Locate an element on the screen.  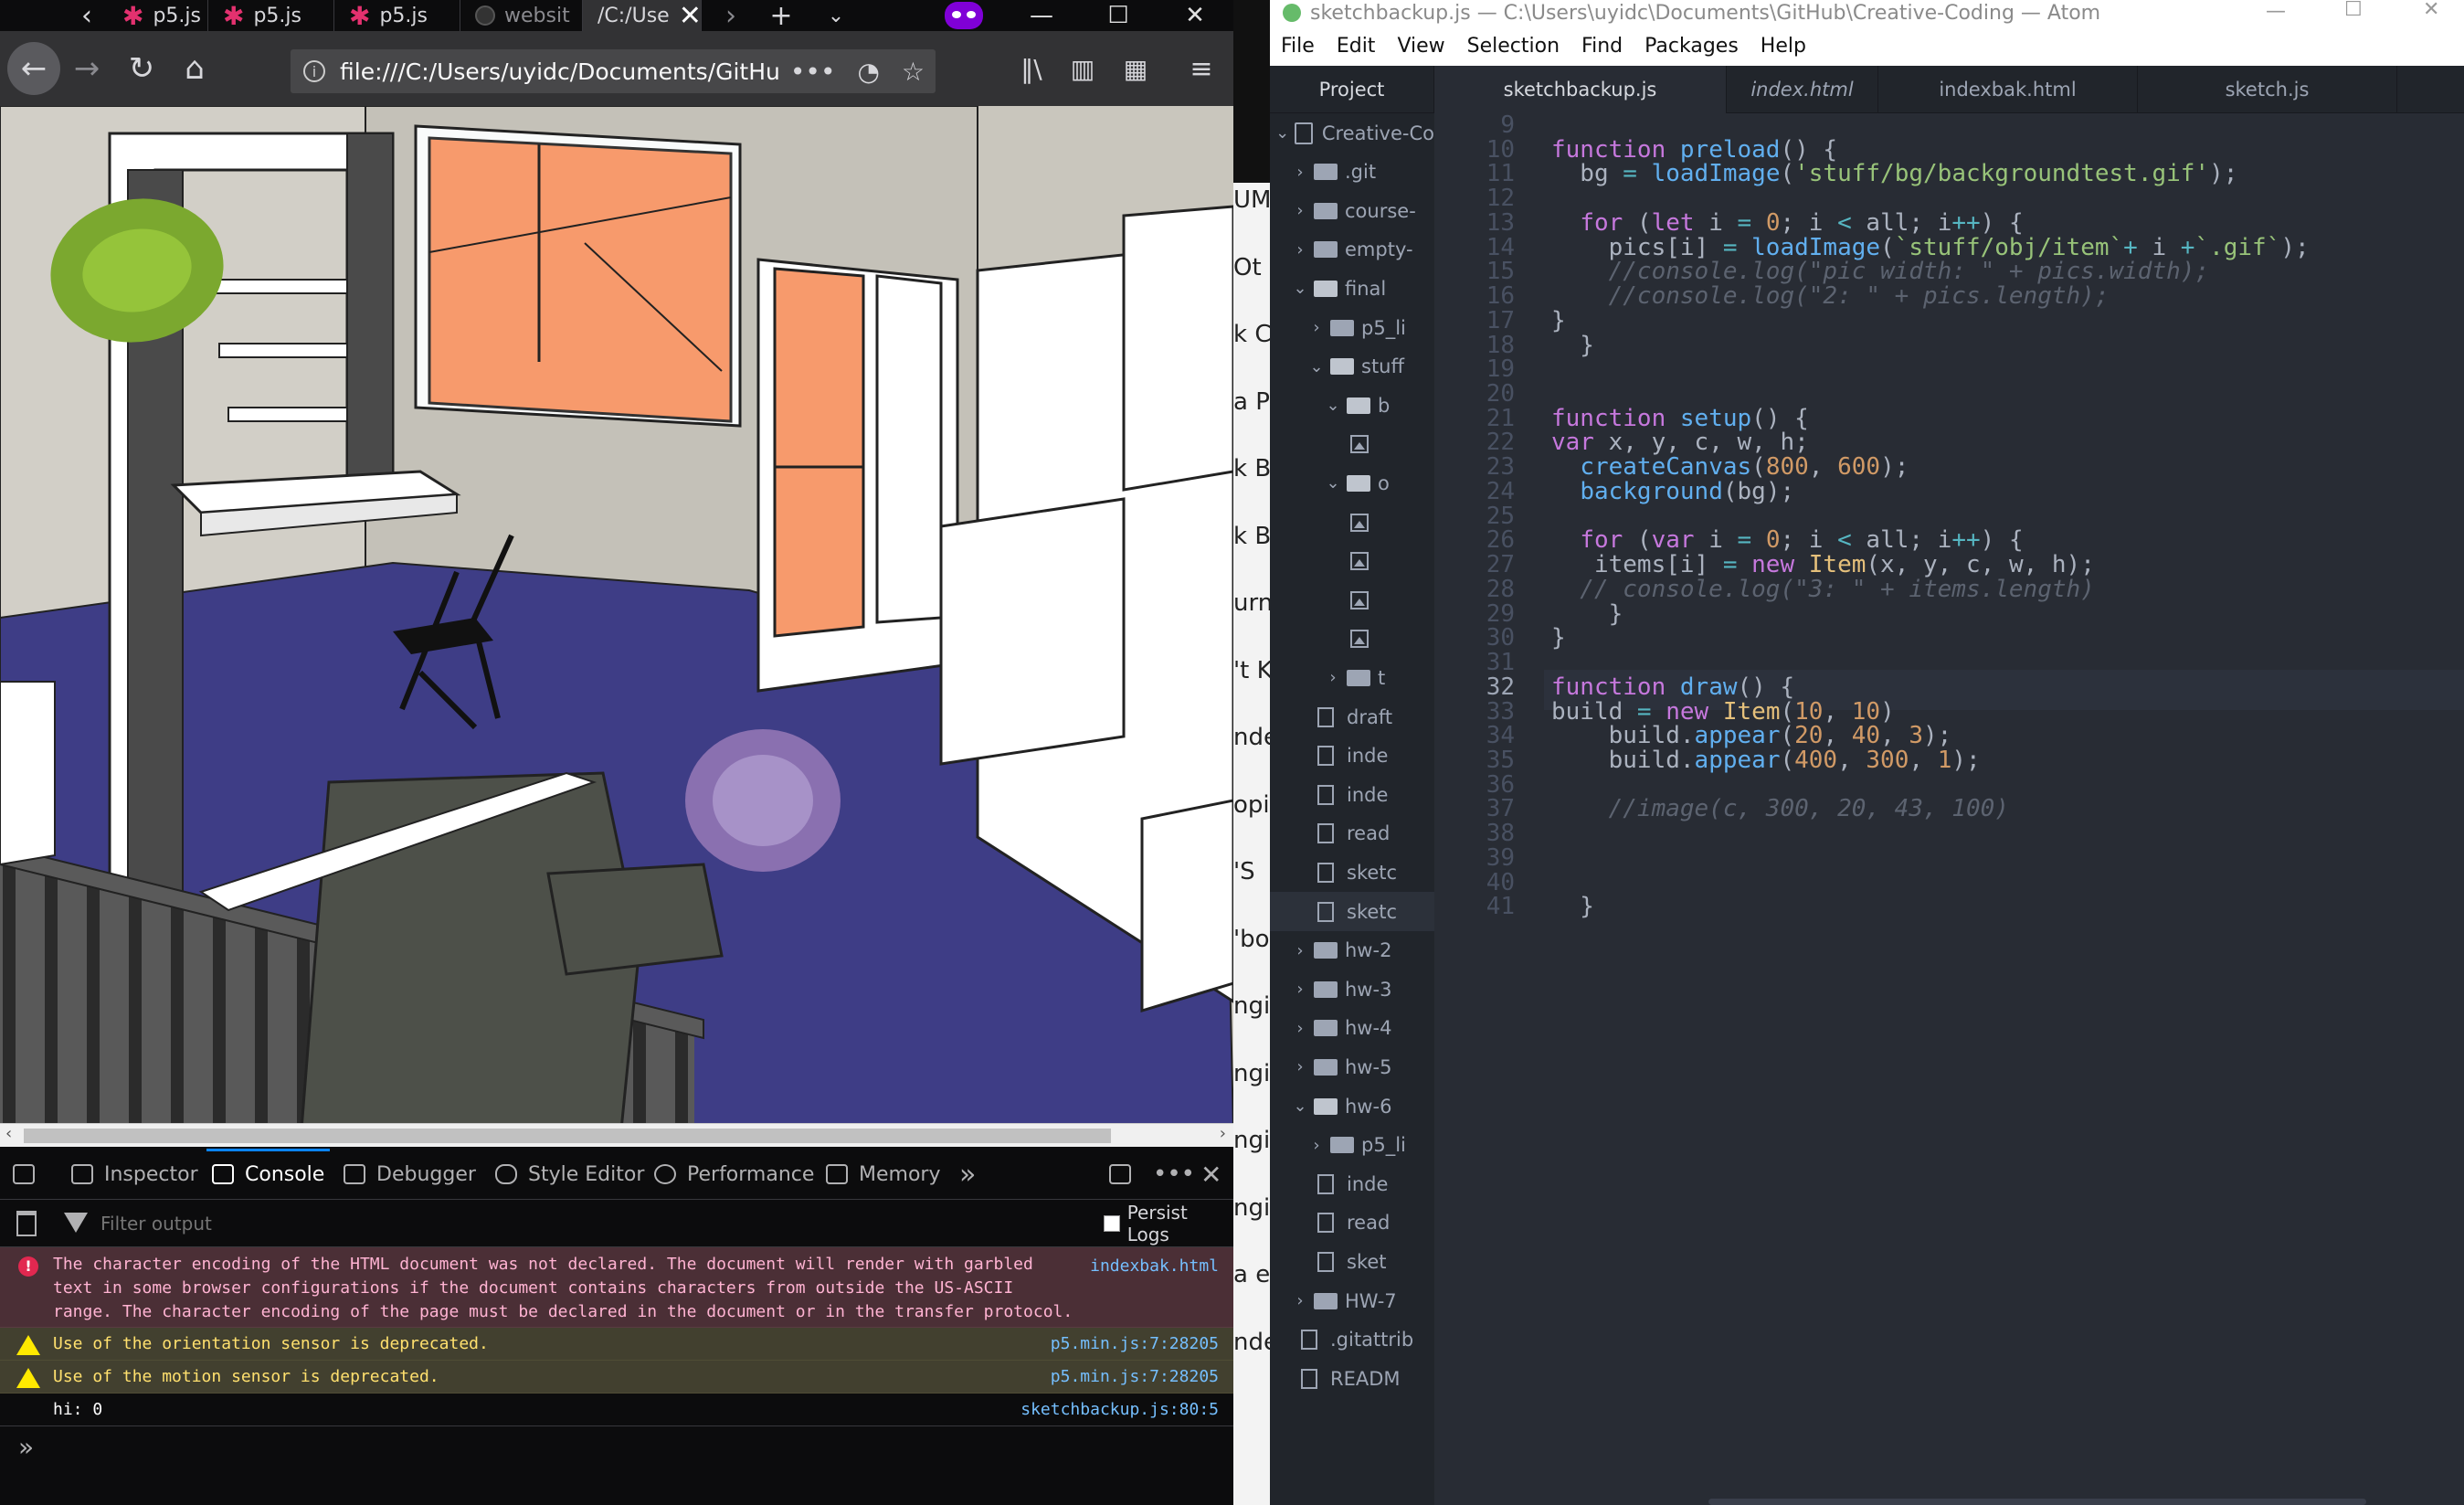
tree-item: ⌄ o is located at coordinates (1352, 483).